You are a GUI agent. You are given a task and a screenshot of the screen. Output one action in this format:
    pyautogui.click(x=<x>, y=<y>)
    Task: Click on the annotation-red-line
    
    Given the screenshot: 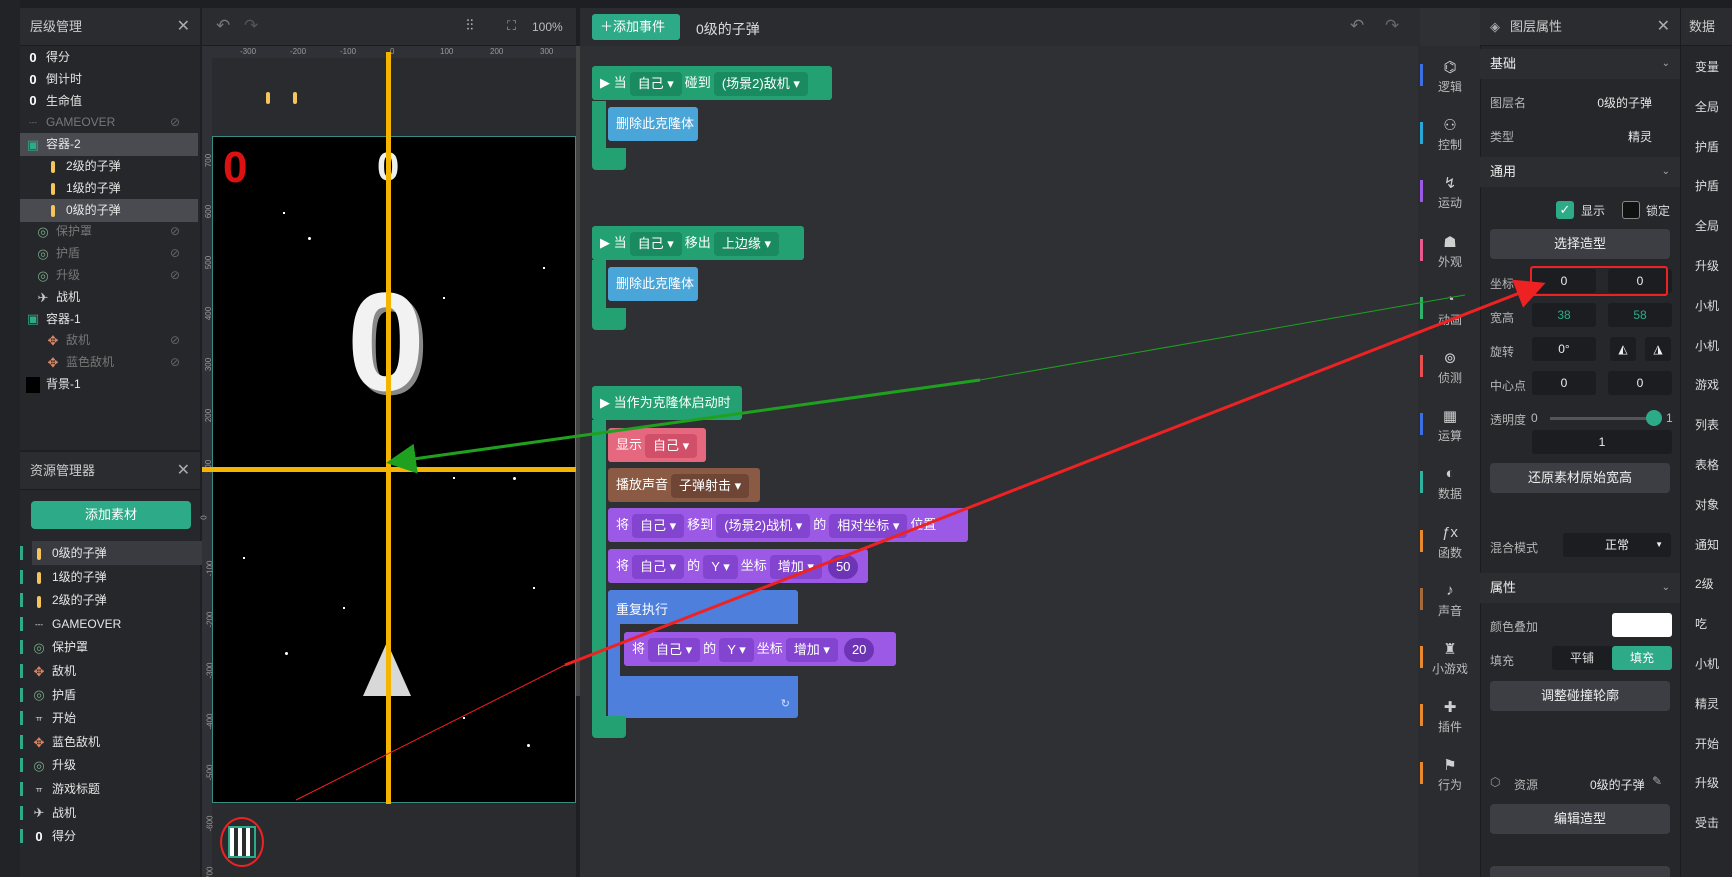 What is the action you would take?
    pyautogui.click(x=430, y=732)
    